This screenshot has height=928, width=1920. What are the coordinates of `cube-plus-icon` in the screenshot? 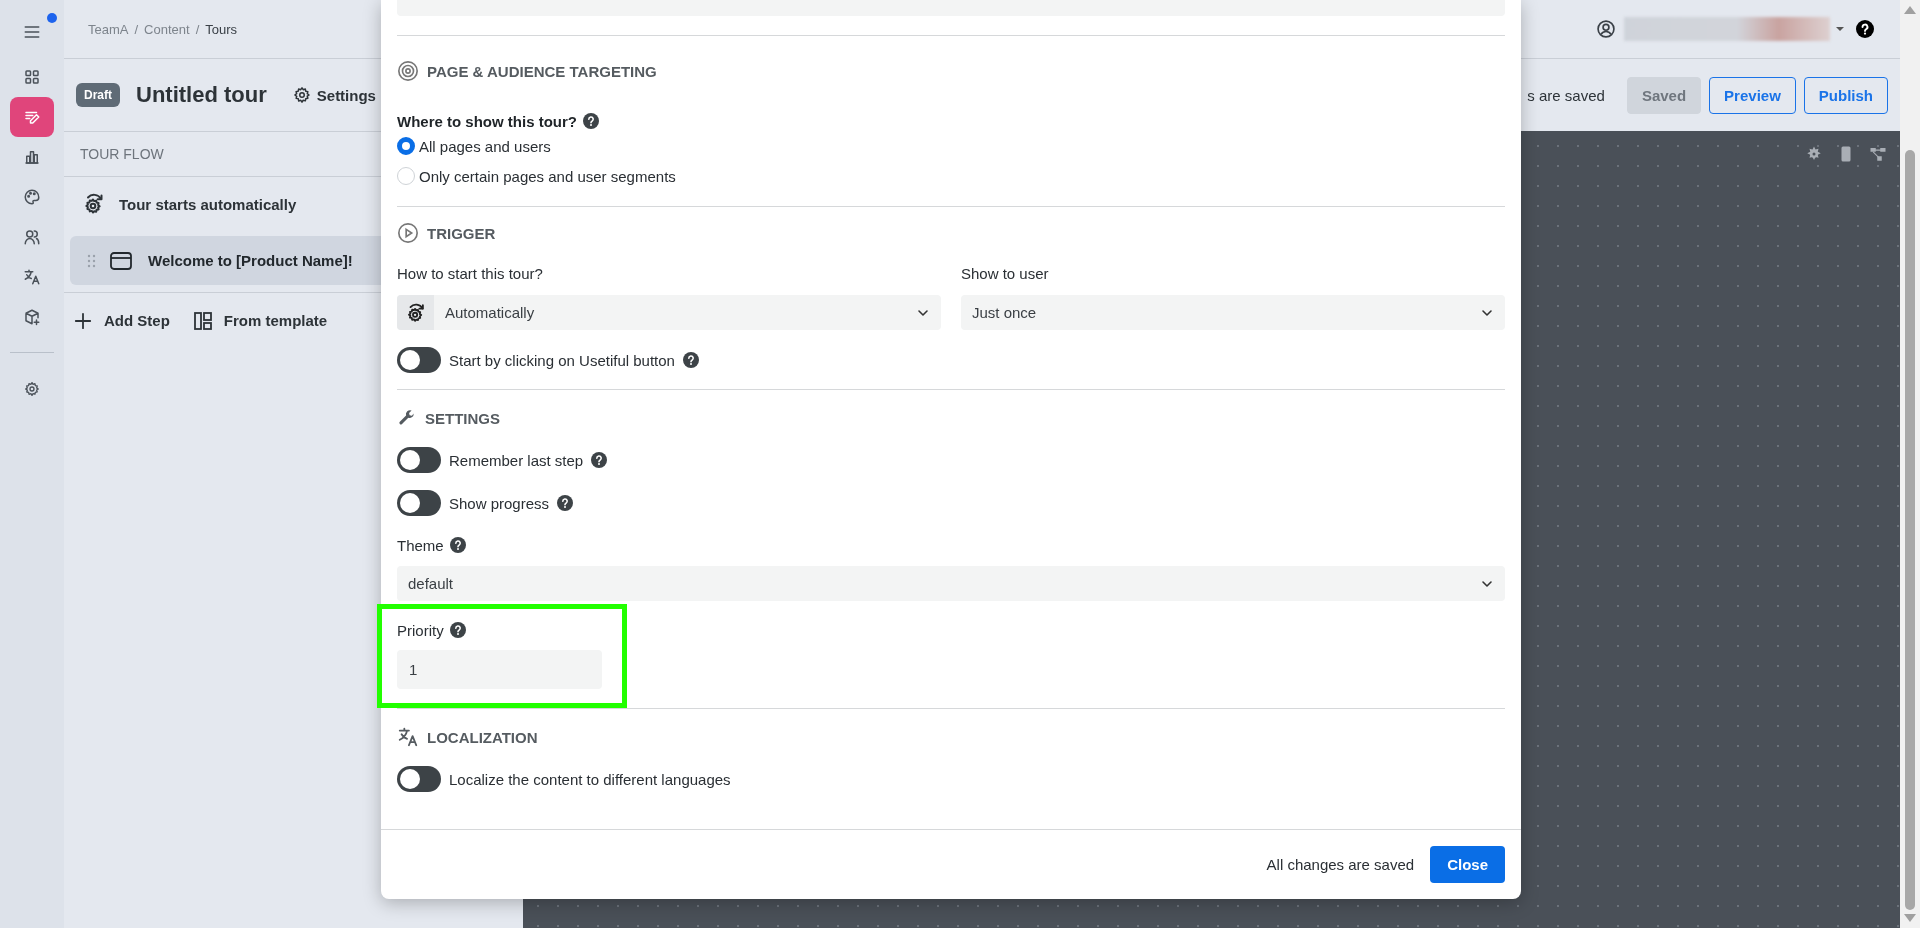 It's located at (32, 317).